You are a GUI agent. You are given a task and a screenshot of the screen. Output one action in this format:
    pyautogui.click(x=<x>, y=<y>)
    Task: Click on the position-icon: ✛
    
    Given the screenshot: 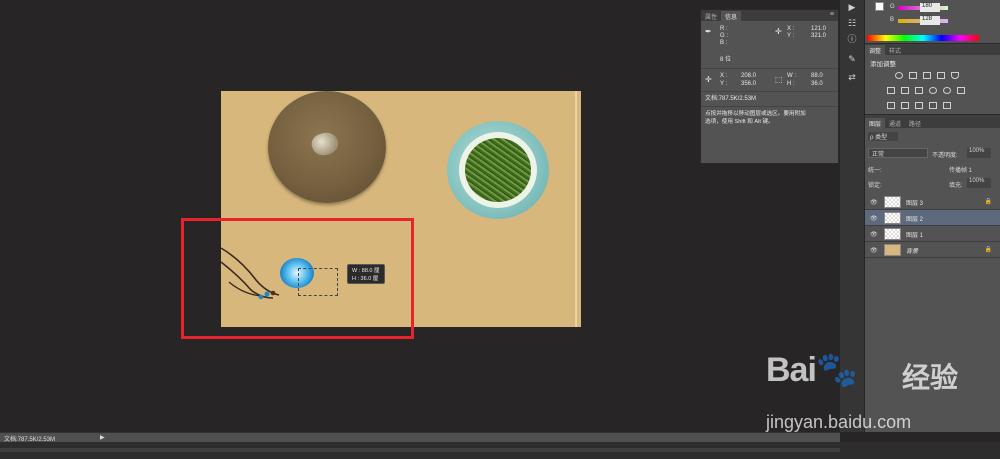 What is the action you would take?
    pyautogui.click(x=708, y=79)
    